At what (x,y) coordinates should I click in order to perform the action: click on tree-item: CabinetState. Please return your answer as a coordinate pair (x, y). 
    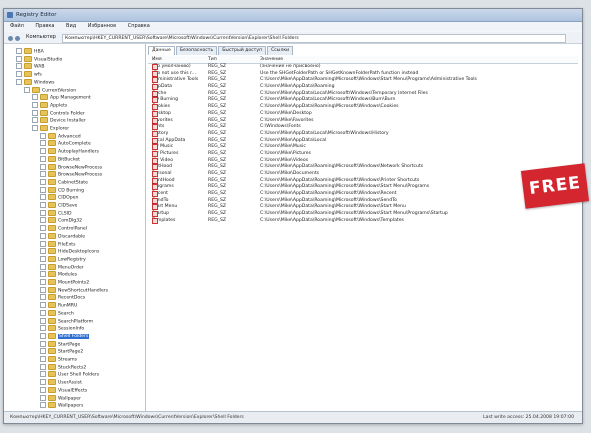
    Looking at the image, I should click on (64, 181).